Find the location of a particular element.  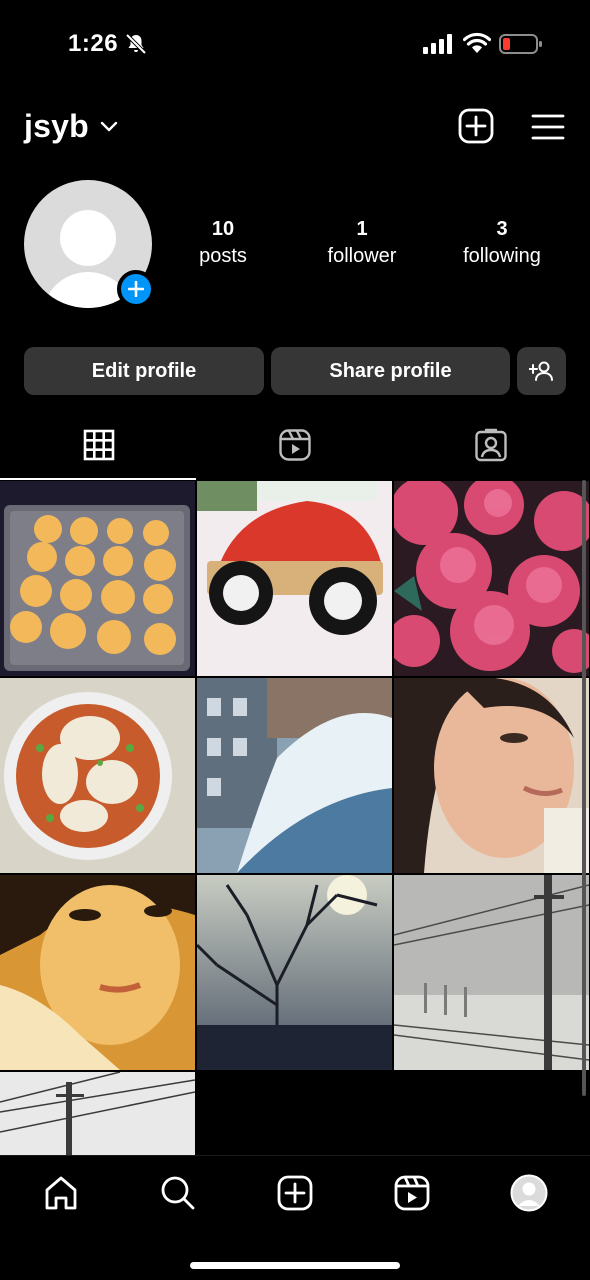

pink-carnations-image is located at coordinates (491, 578).